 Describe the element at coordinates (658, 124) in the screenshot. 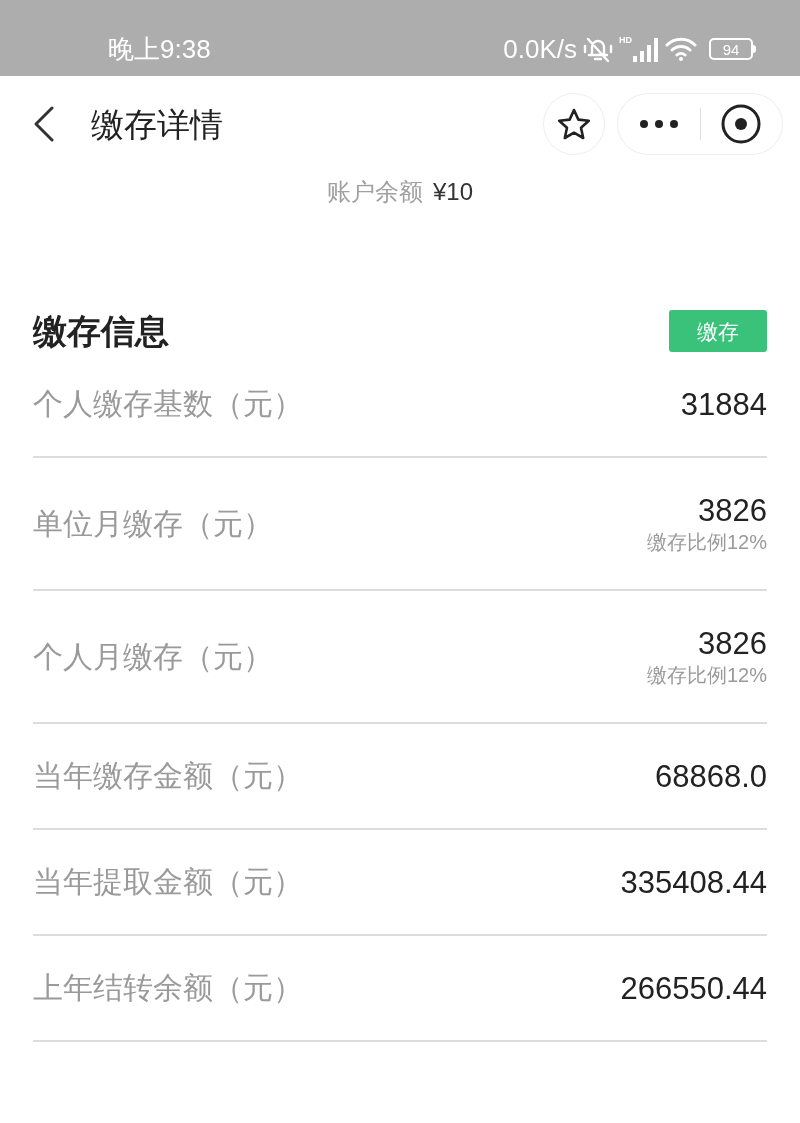

I see `more-icon` at that location.